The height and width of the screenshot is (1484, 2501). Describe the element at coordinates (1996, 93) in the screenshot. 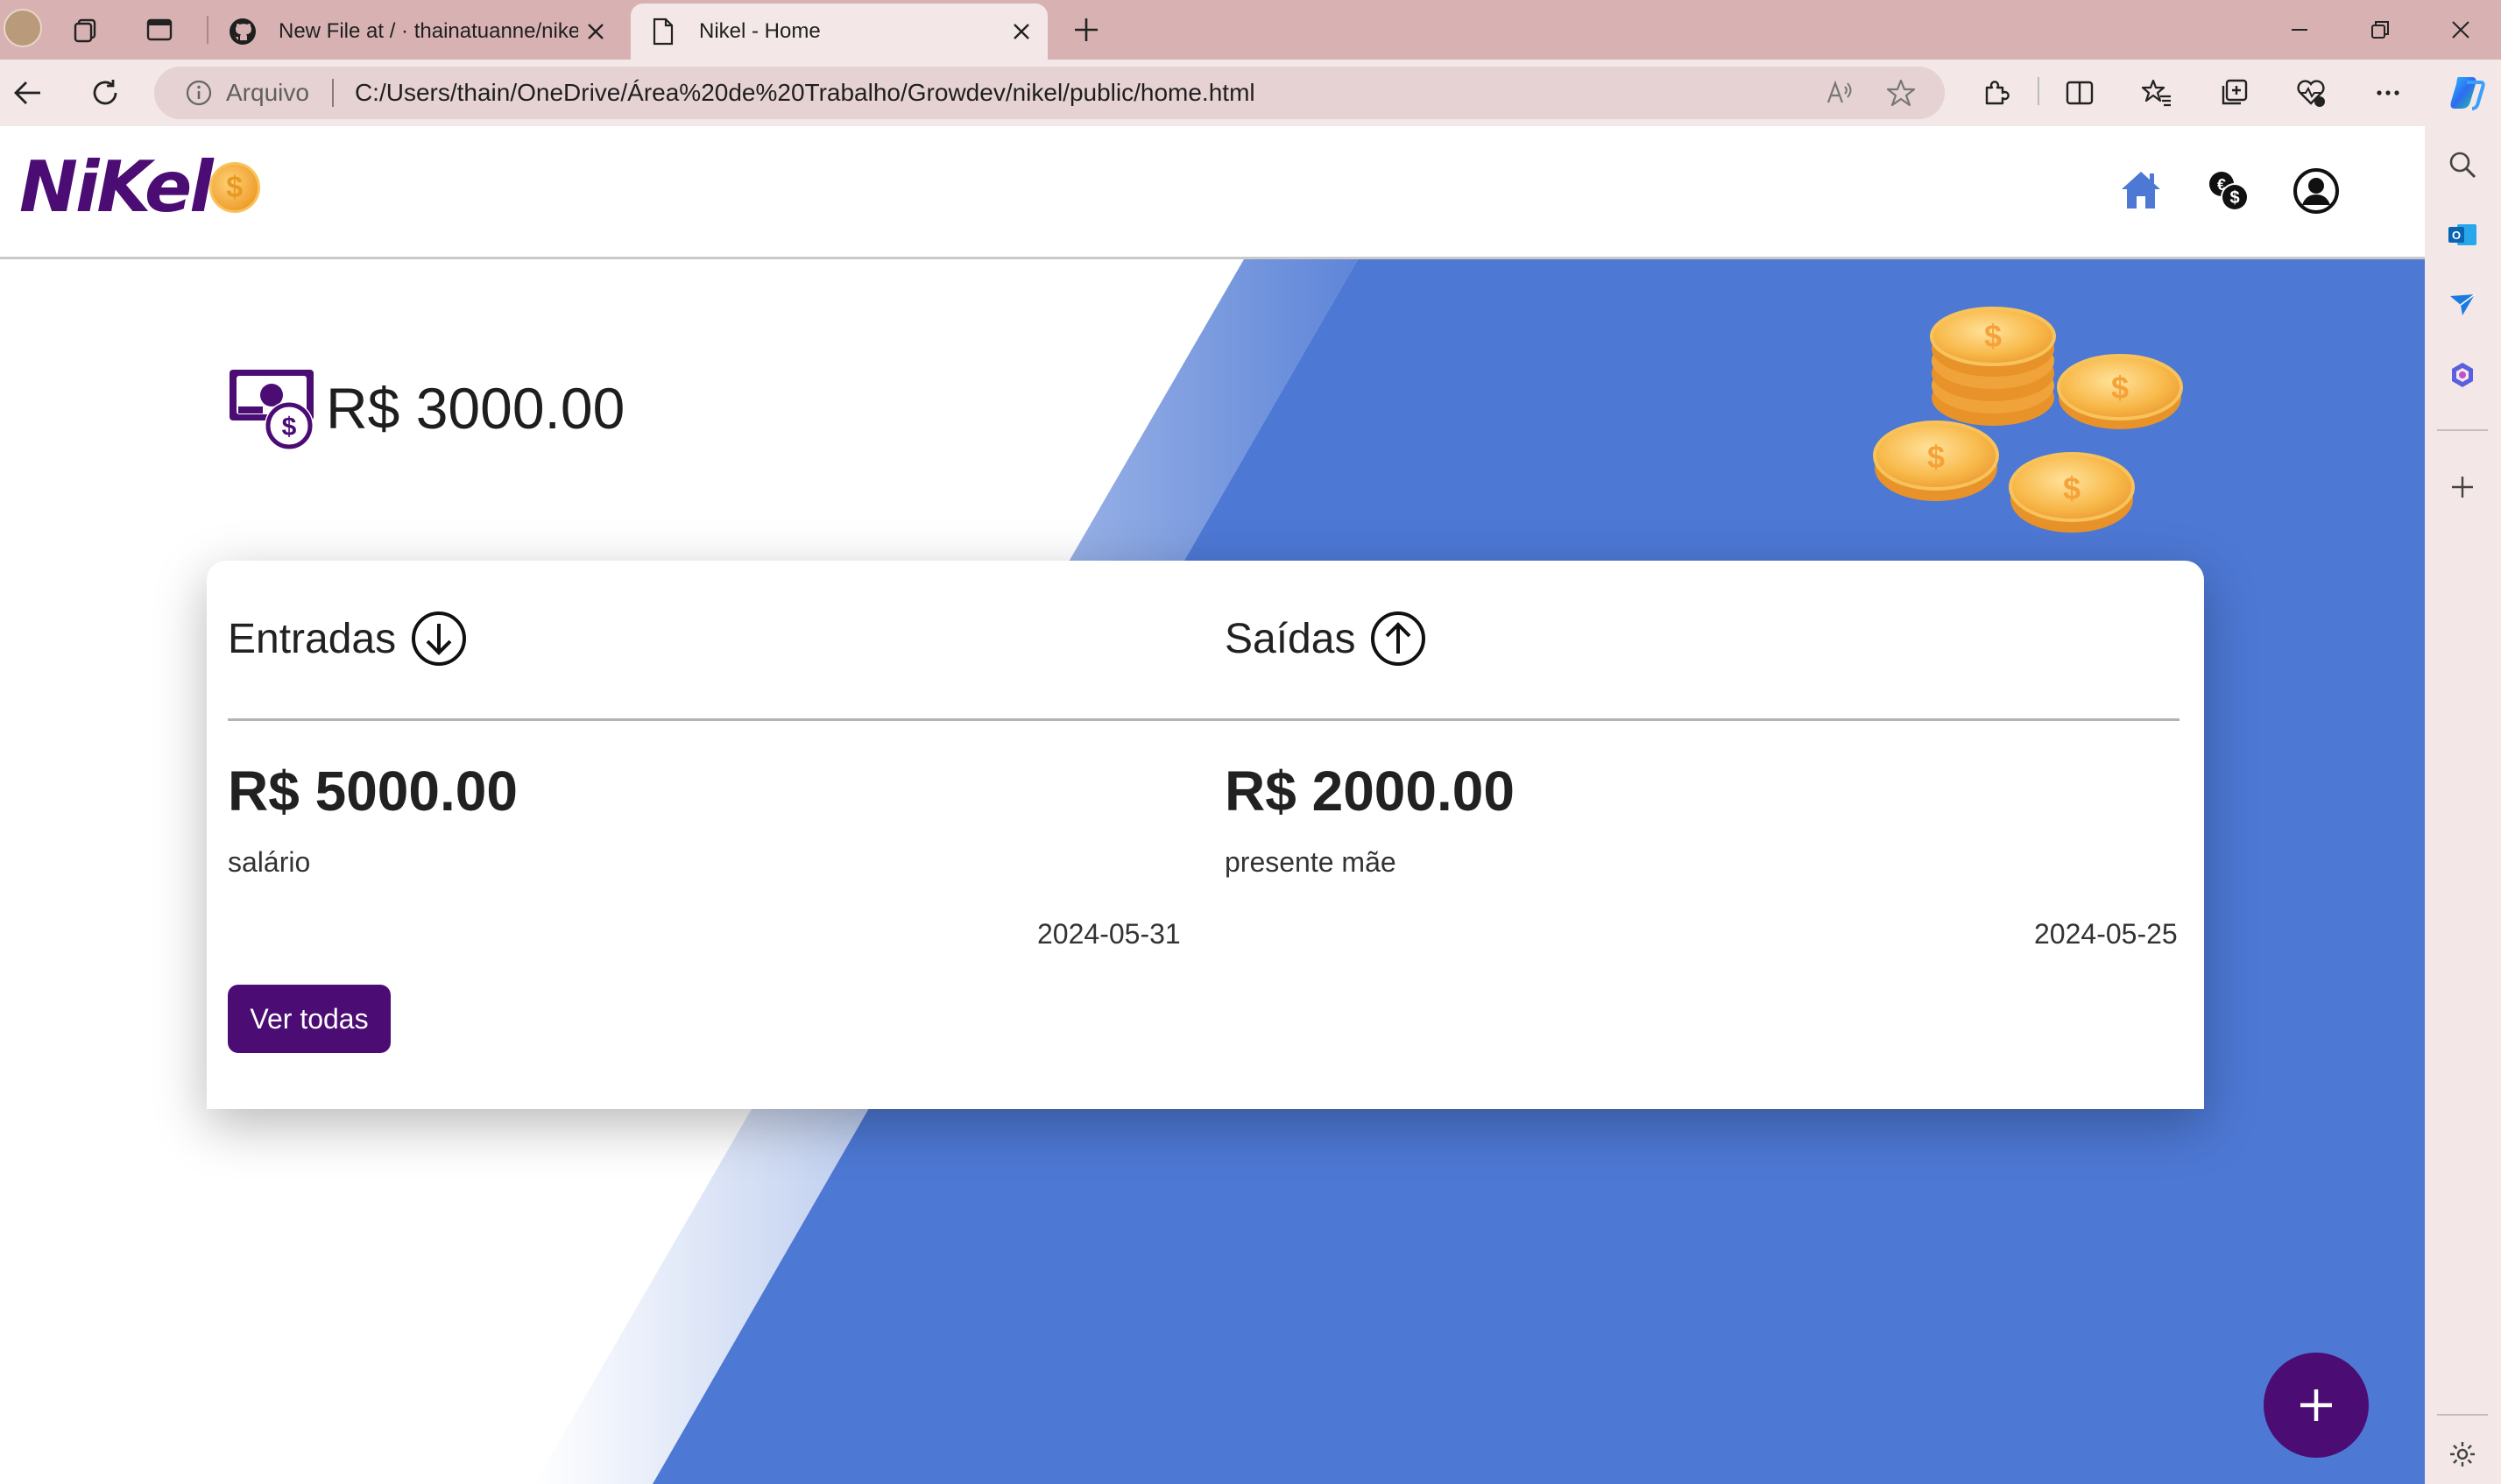

I see `extensions-icon` at that location.